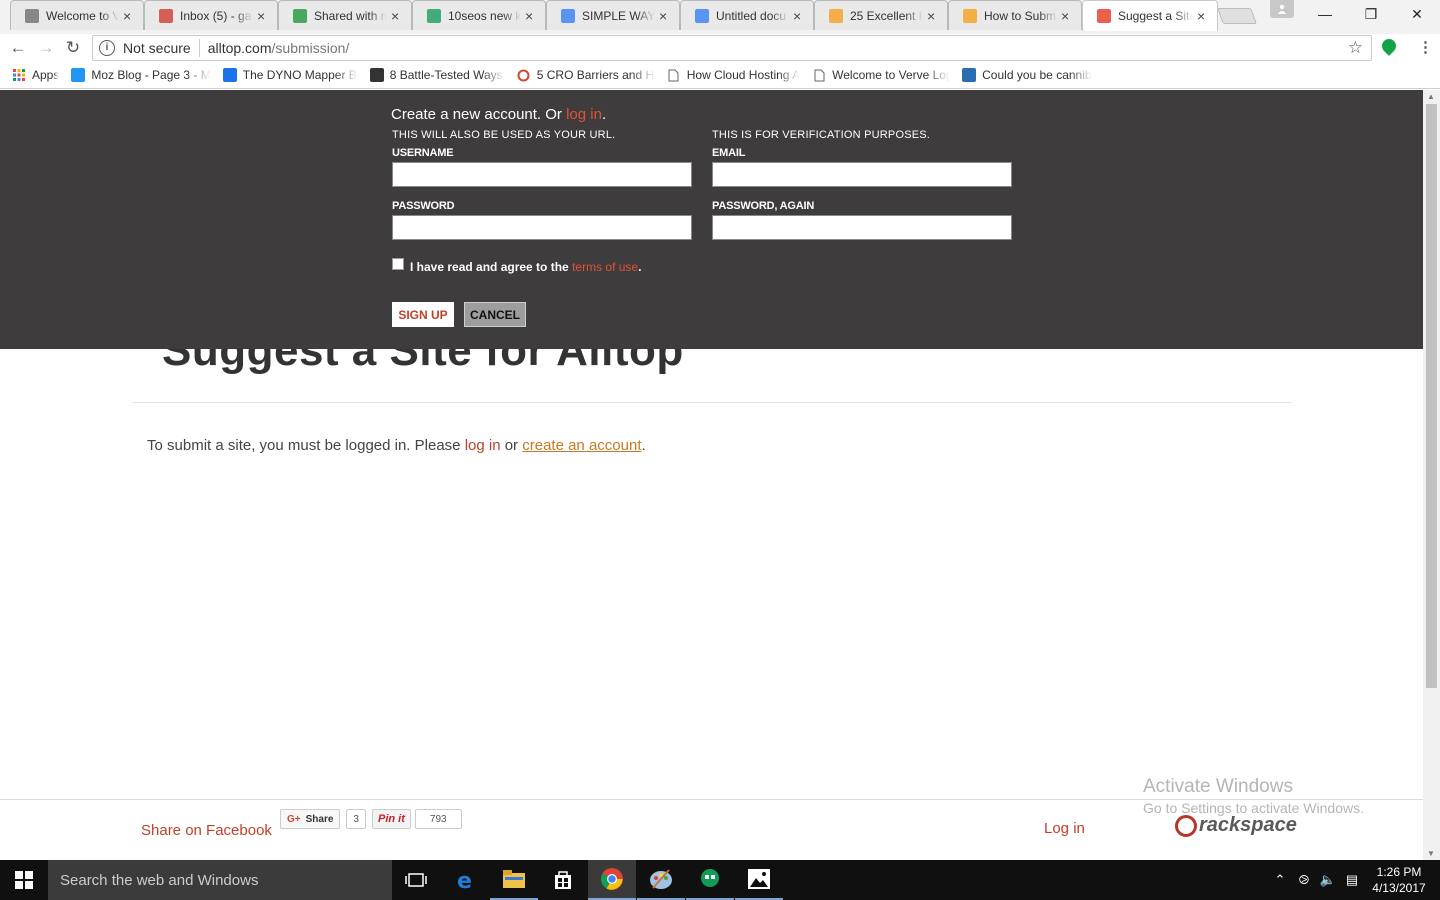 This screenshot has width=1440, height=900. I want to click on windows-logo-icon, so click(24, 880).